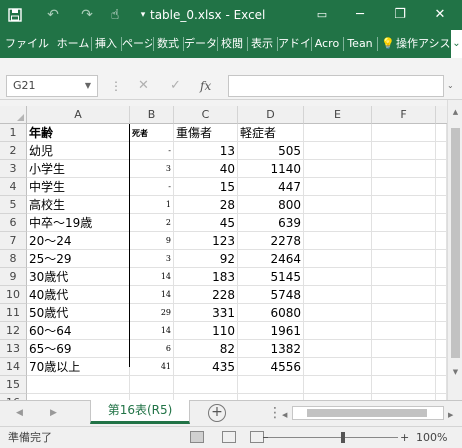 This screenshot has width=462, height=448. What do you see at coordinates (78, 241) in the screenshot?
I see `cell: 20～24` at bounding box center [78, 241].